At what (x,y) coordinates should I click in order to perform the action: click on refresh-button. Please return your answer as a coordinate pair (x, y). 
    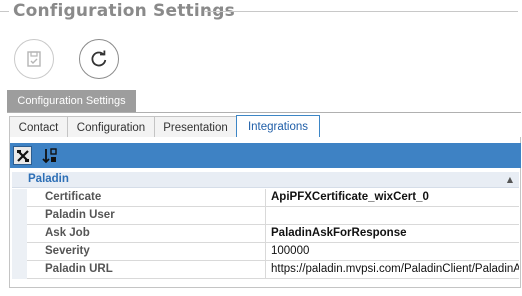
    Looking at the image, I should click on (99, 59).